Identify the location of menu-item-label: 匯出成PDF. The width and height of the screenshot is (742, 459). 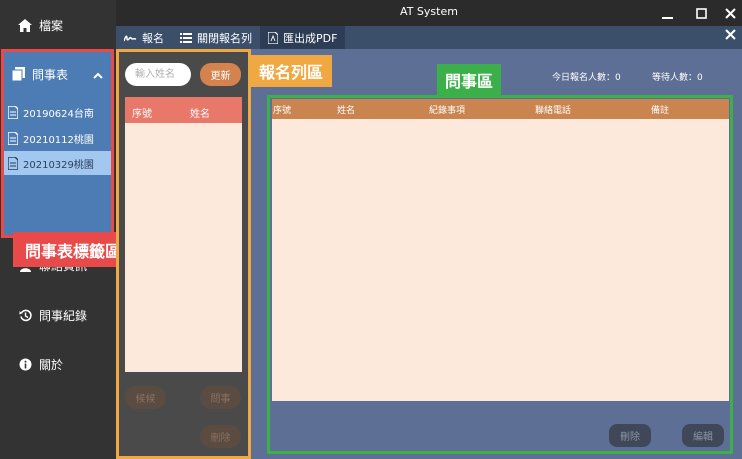
(310, 38).